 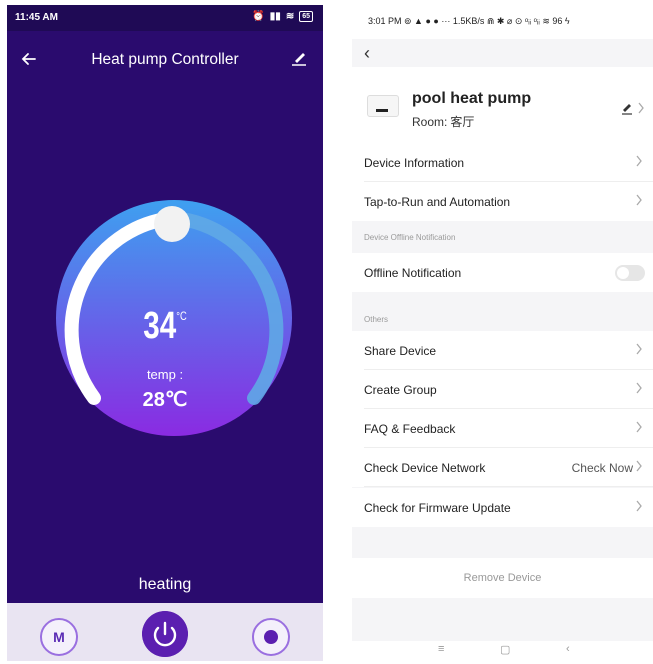 I want to click on row-label: Check for Firmware Update, so click(x=437, y=508).